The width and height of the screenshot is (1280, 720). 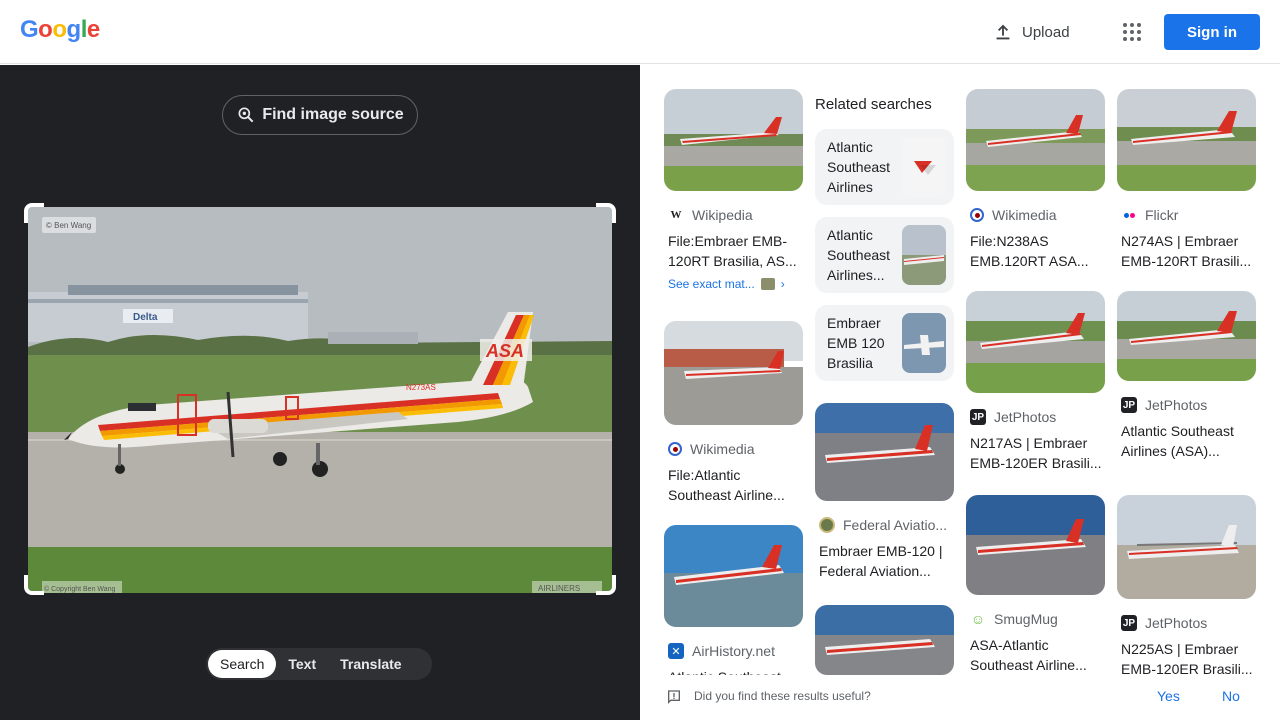 I want to click on result-source: Flickr, so click(x=1188, y=215).